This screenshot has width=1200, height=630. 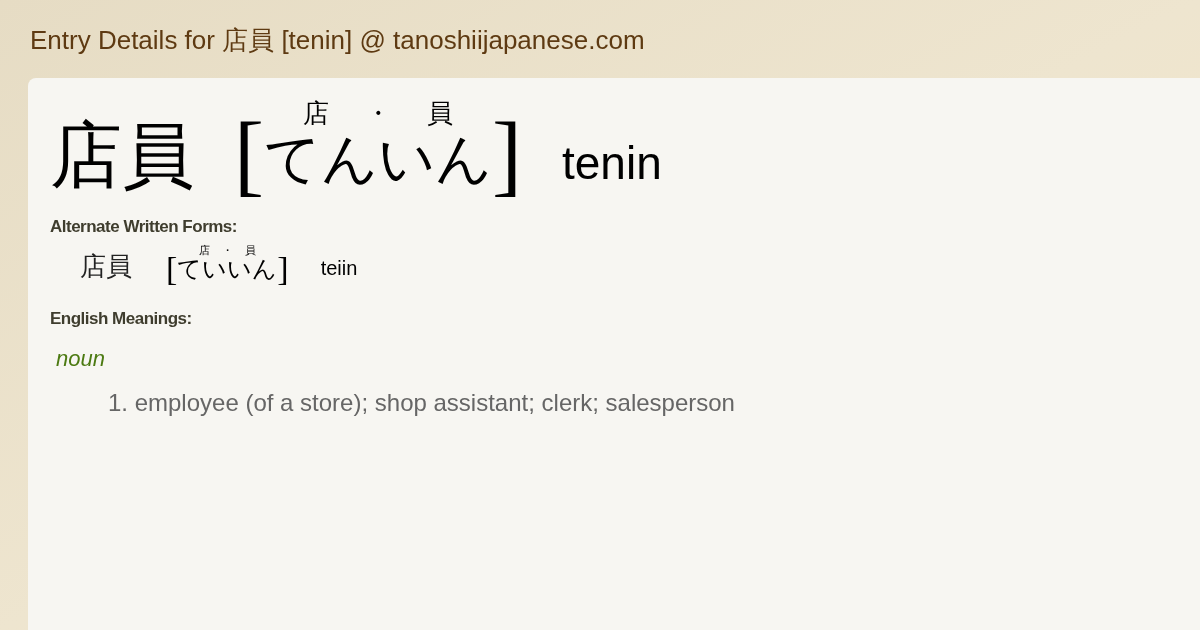 I want to click on romaji-reading: tenin, so click(x=611, y=163).